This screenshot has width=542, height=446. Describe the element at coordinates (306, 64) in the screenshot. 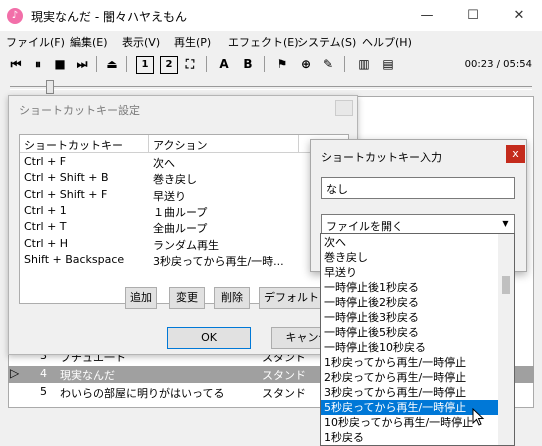

I see `add-marker-icon: ⊕` at that location.